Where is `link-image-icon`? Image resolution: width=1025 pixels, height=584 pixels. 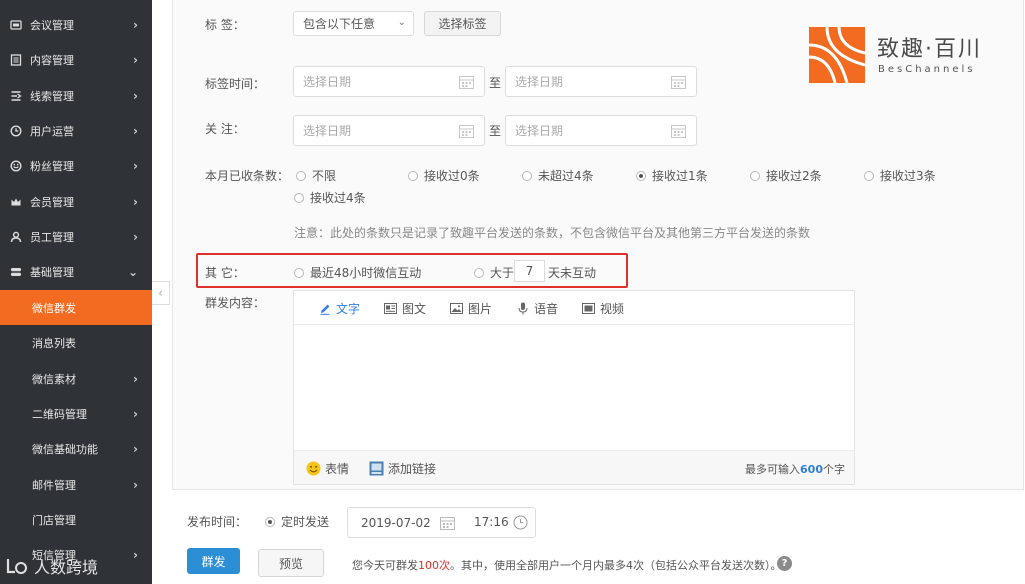
link-image-icon is located at coordinates (376, 468).